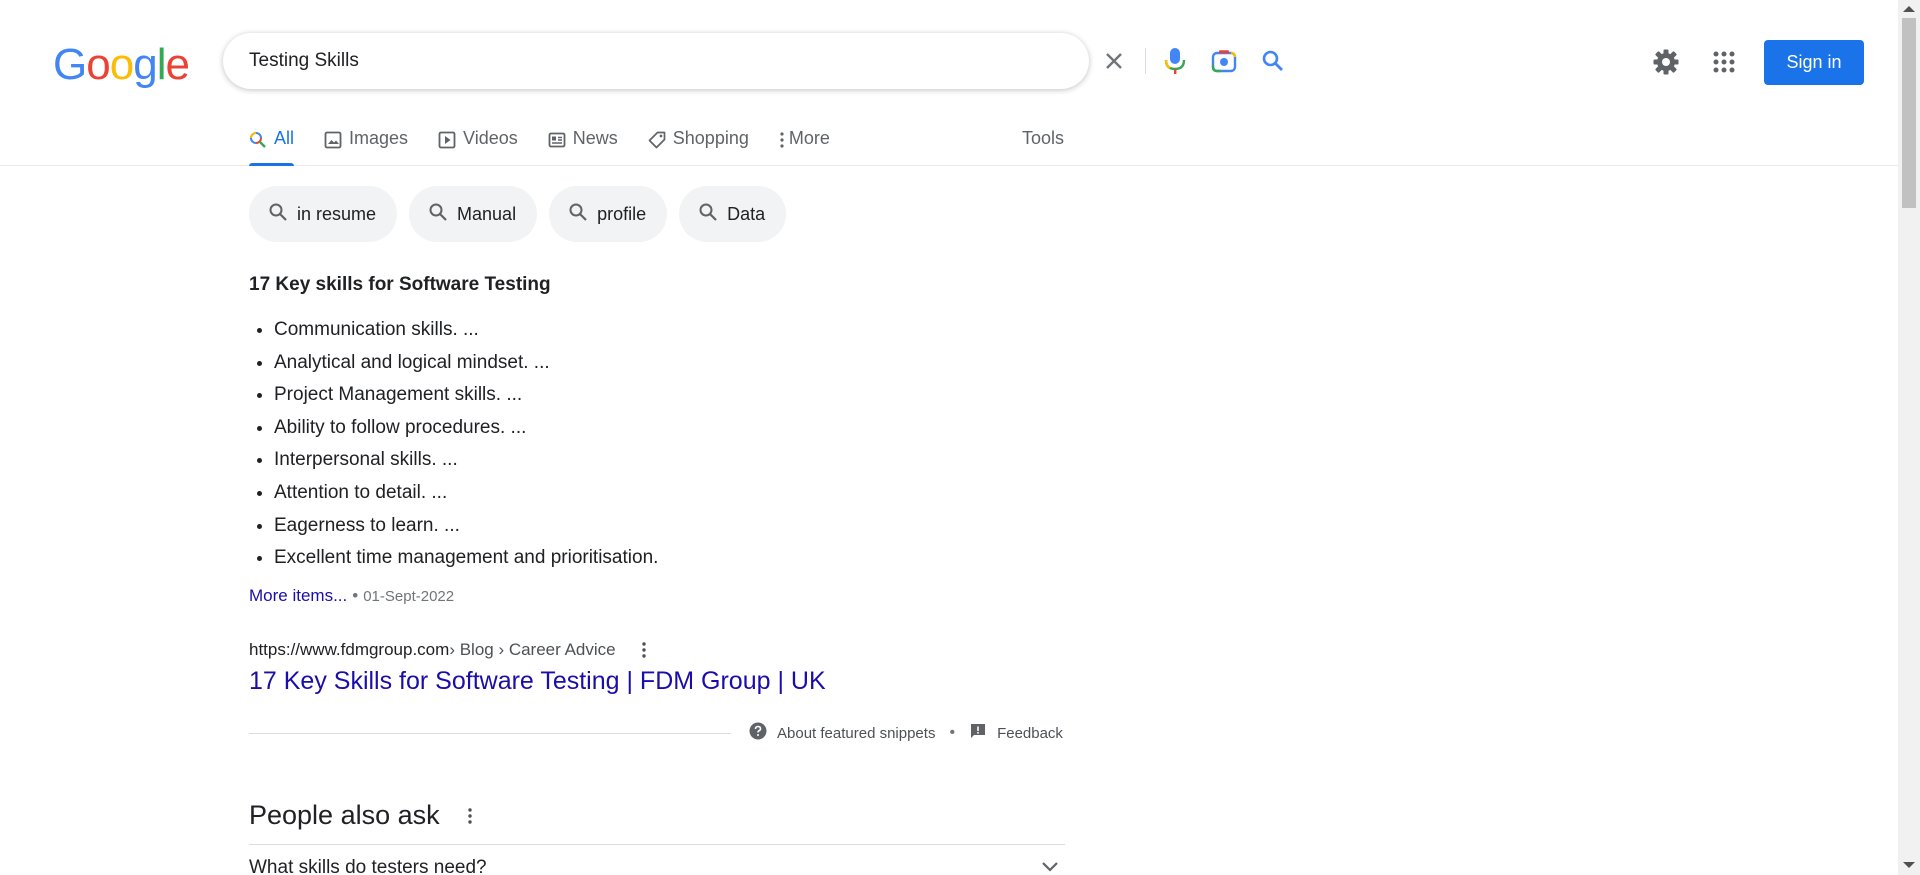 Image resolution: width=1920 pixels, height=875 pixels. What do you see at coordinates (657, 866) in the screenshot?
I see `paa-question: What skills do testers need?` at bounding box center [657, 866].